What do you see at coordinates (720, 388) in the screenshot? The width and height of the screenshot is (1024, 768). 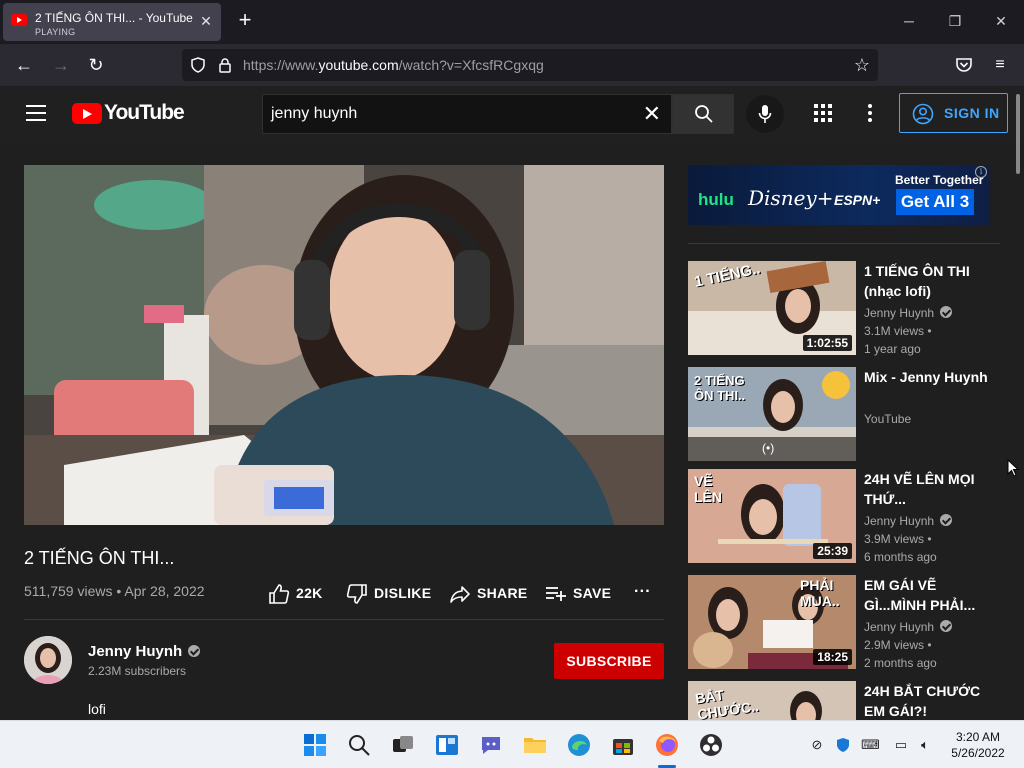 I see `thumbnail-text: 2 TIẾNG ÔN THI..` at bounding box center [720, 388].